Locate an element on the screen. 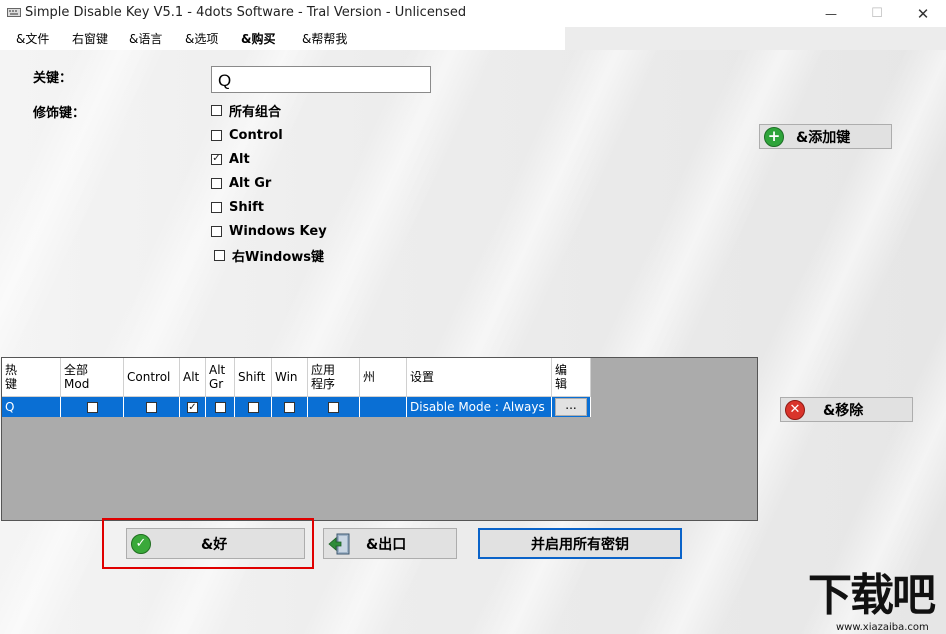 This screenshot has height=634, width=946. cell-shift is located at coordinates (253, 406).